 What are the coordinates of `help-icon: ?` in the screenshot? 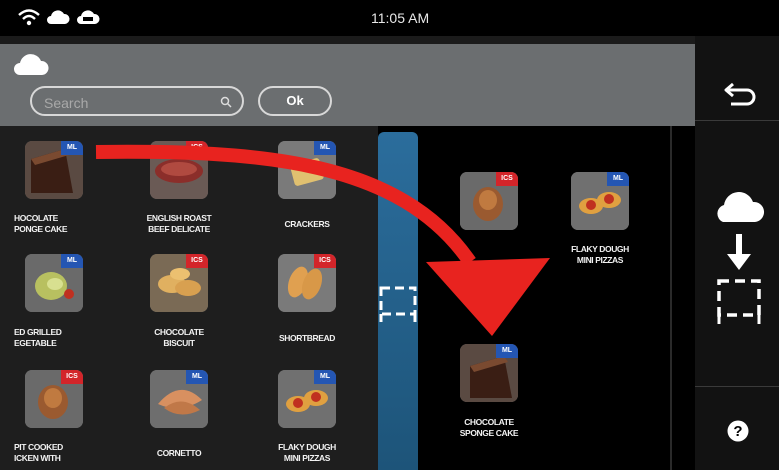 It's located at (738, 433).